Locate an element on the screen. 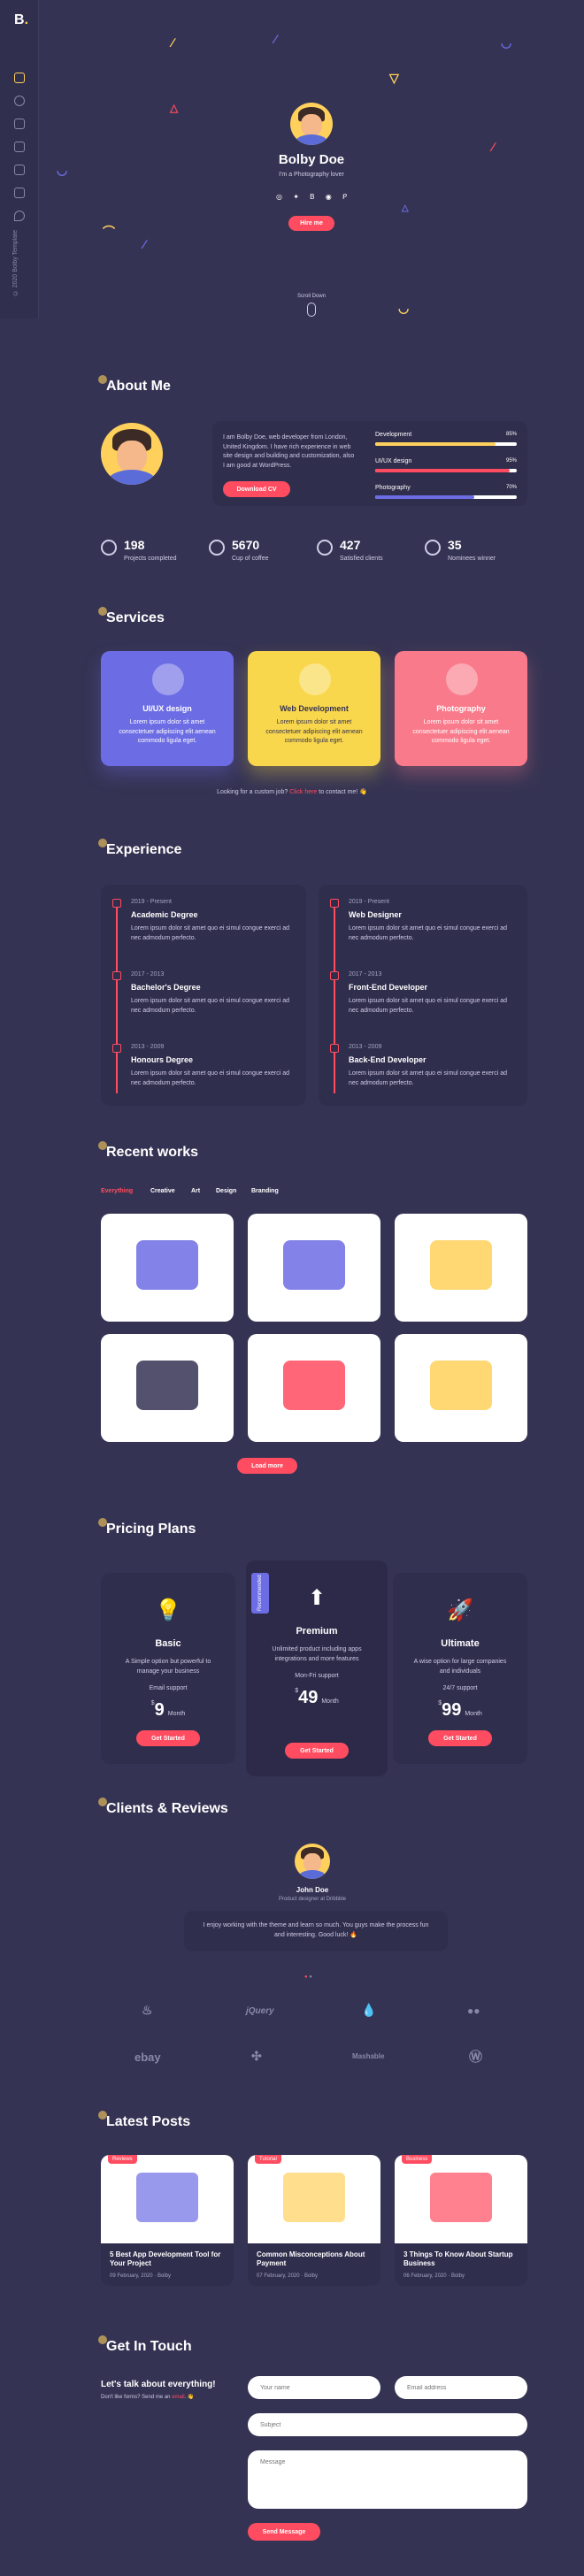 The image size is (584, 2576). post-title: Common Misconceptions About Payment is located at coordinates (315, 2259).